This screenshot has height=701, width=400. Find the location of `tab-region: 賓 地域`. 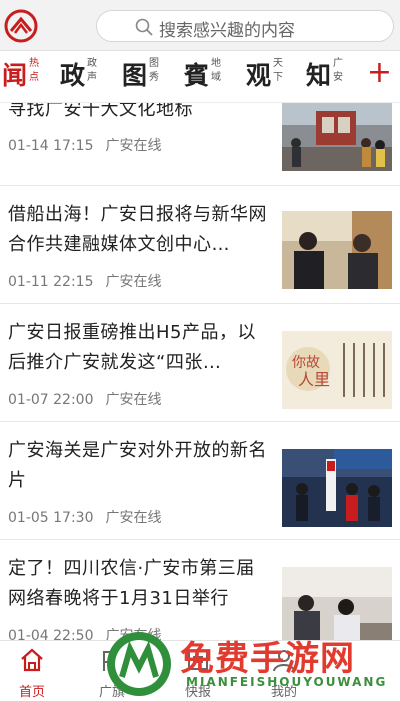

tab-region: 賓 地域 is located at coordinates (207, 74).